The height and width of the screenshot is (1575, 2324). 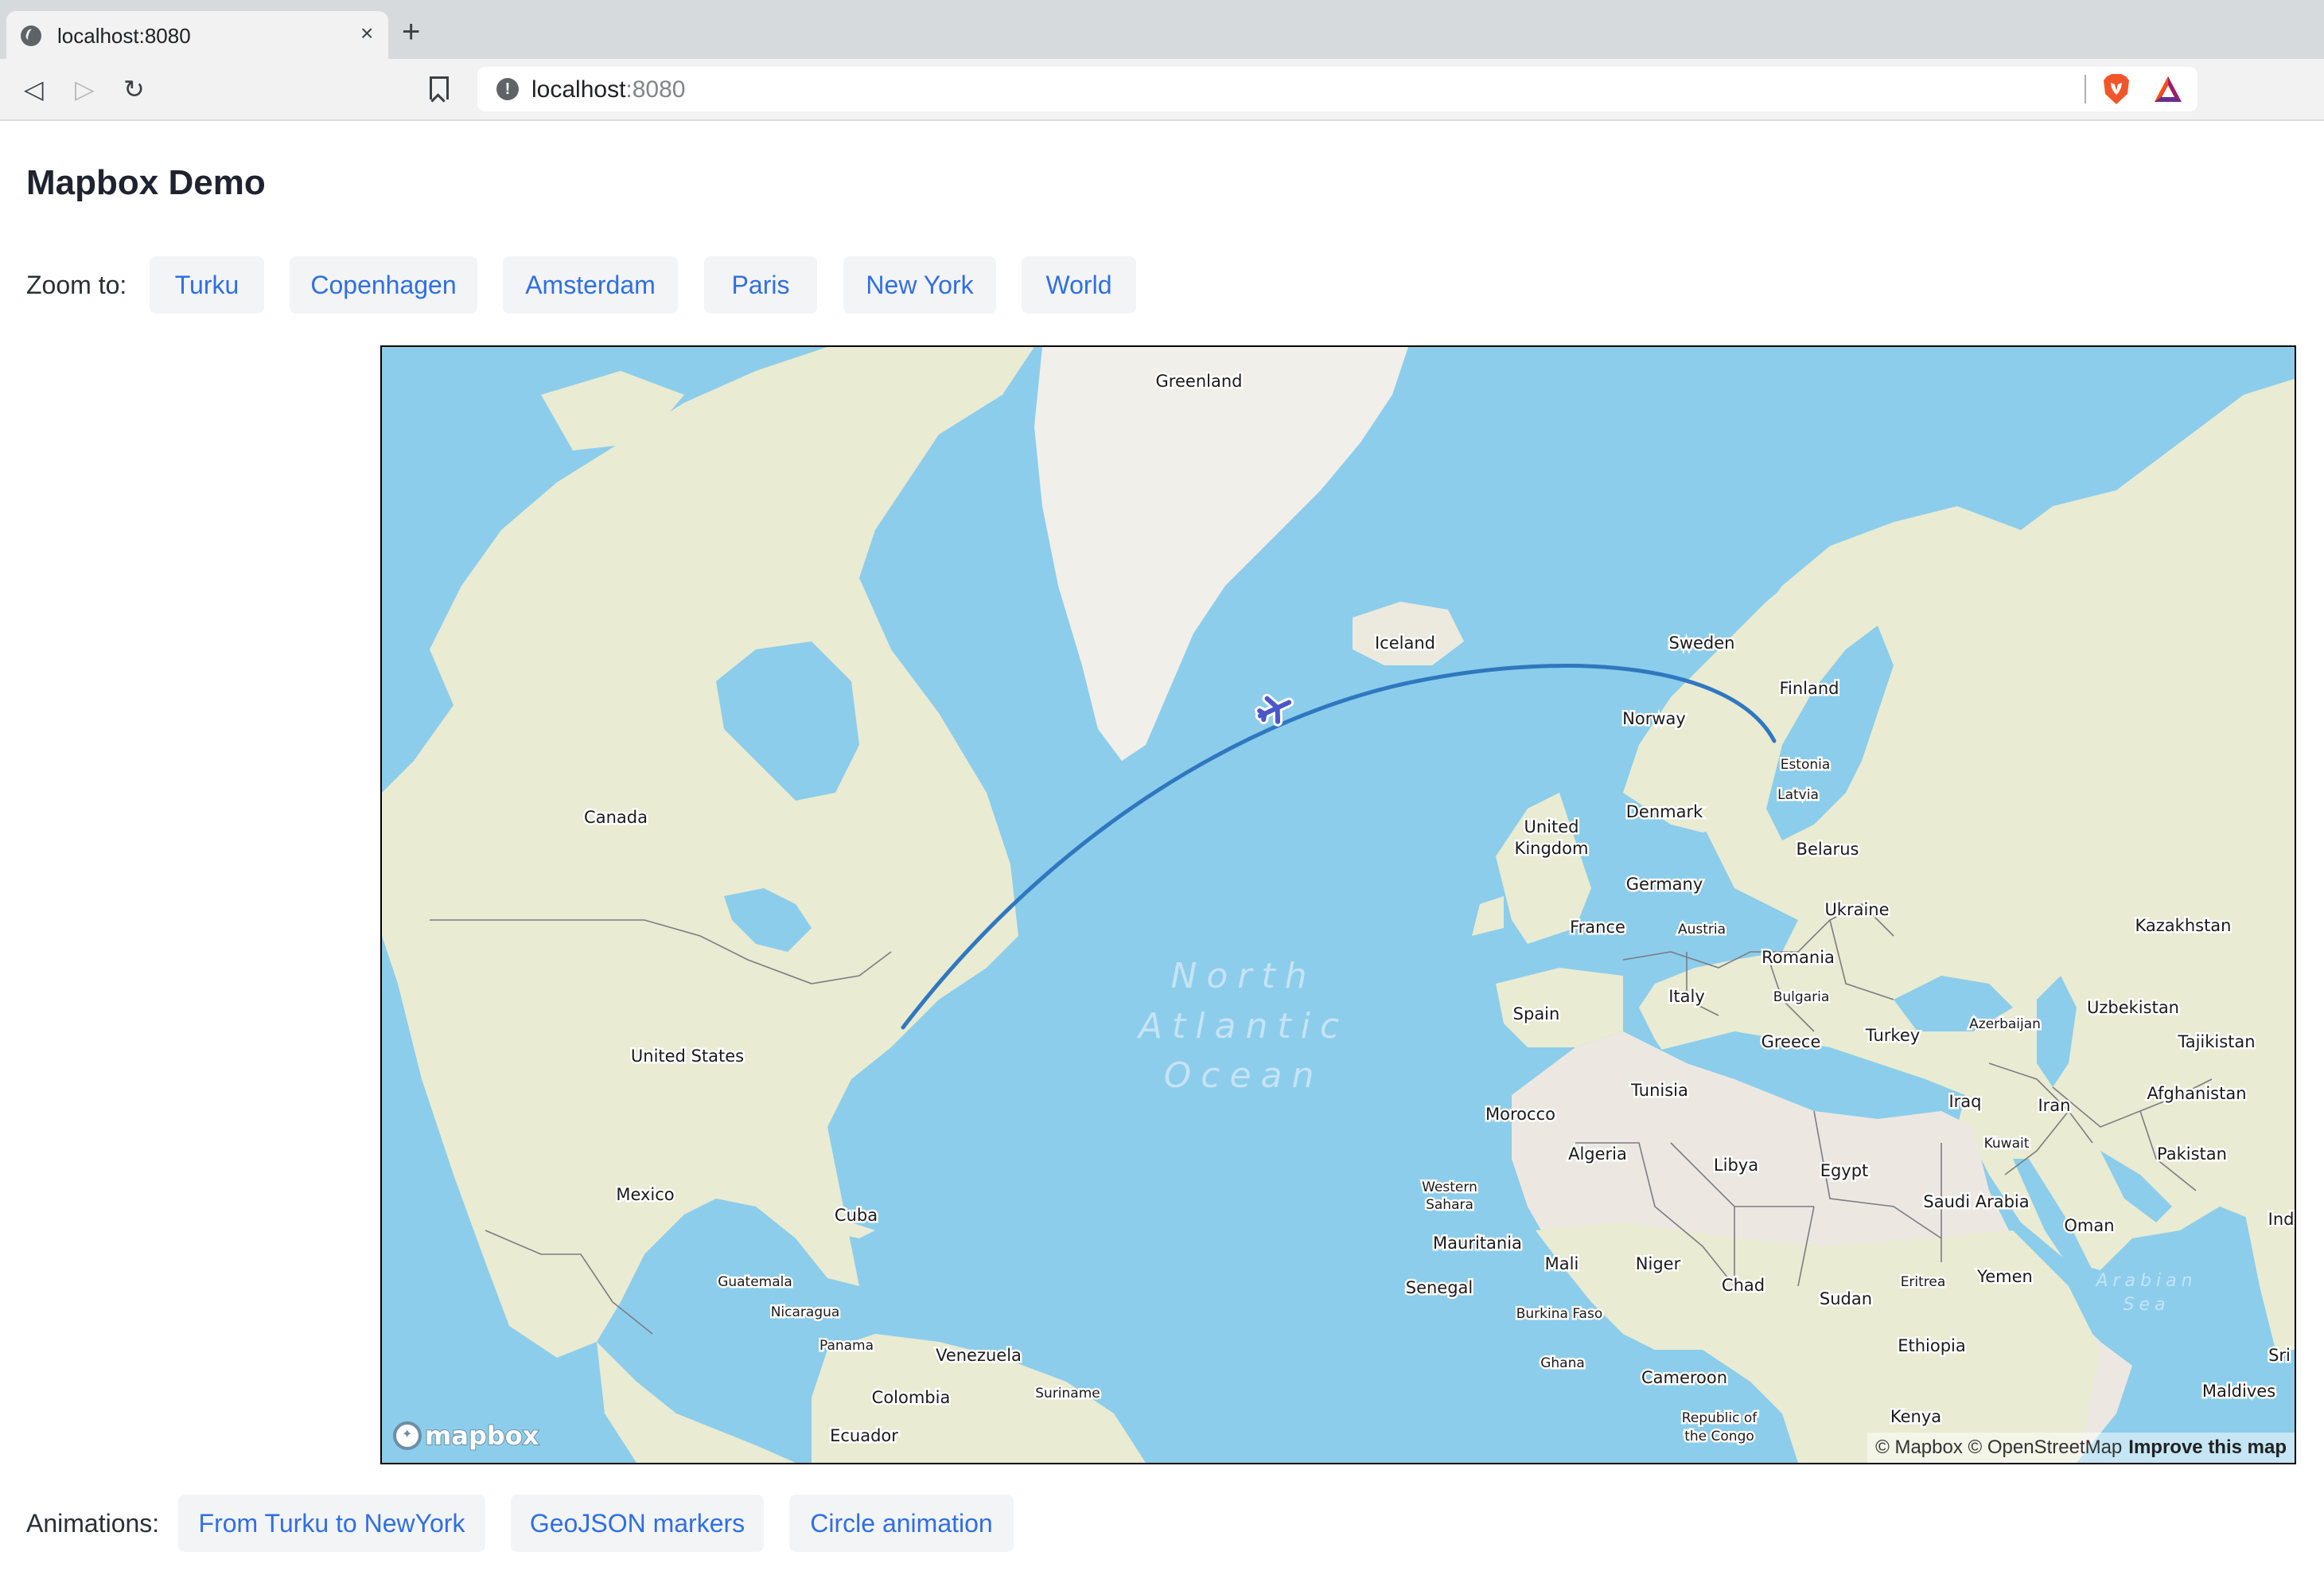 I want to click on country-label: Ukraine, so click(x=1856, y=910).